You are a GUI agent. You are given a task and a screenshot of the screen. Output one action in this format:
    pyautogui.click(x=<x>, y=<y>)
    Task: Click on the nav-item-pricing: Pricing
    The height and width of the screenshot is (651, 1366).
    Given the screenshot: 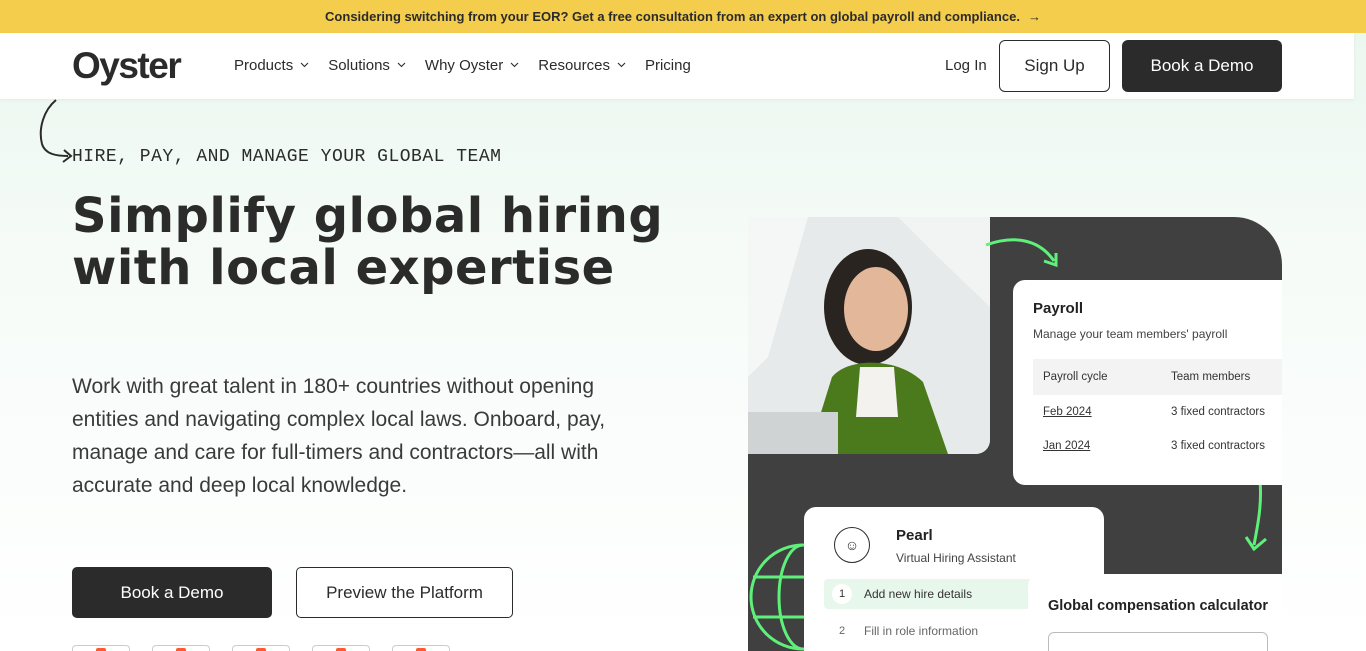 What is the action you would take?
    pyautogui.click(x=668, y=65)
    